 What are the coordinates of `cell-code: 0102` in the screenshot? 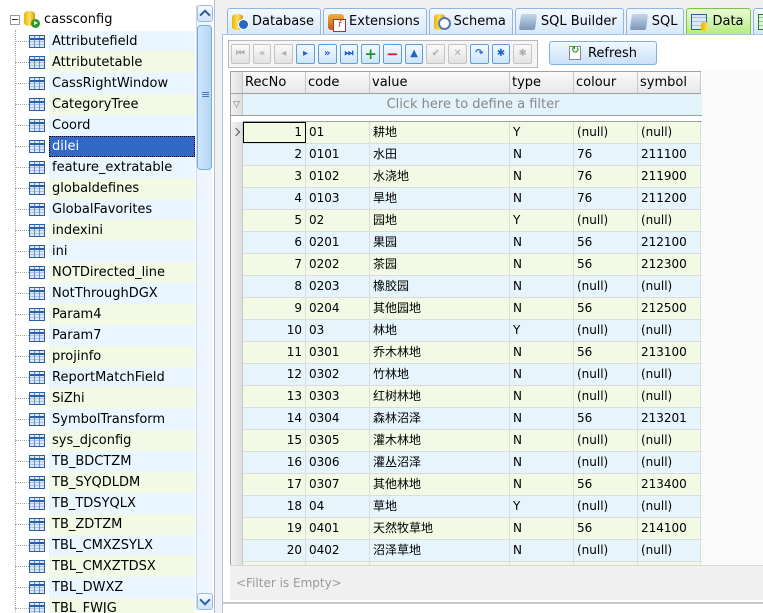 It's located at (338, 176).